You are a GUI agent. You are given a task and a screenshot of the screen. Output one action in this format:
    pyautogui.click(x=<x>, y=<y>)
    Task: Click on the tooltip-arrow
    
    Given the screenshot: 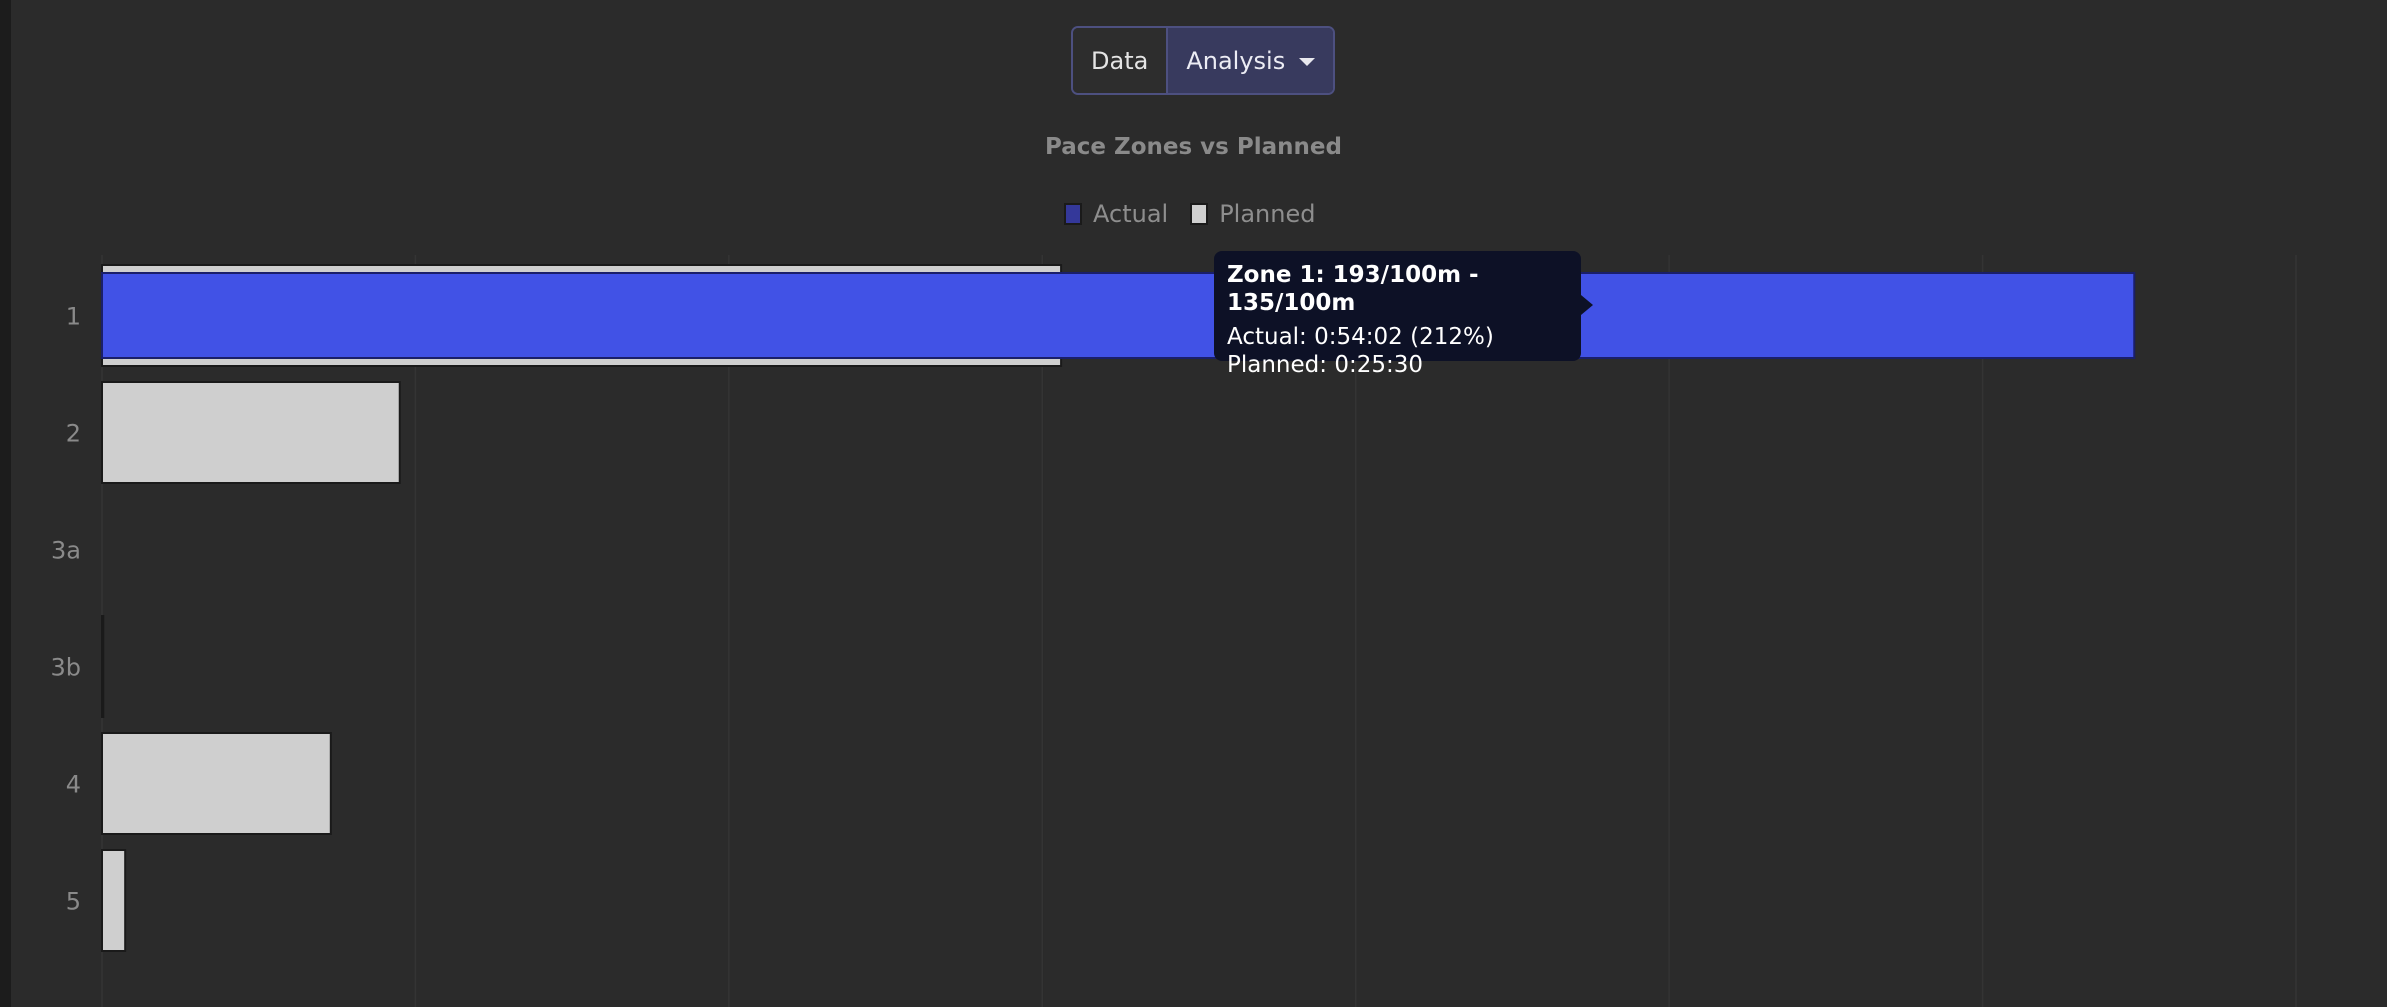 What is the action you would take?
    pyautogui.click(x=1587, y=305)
    